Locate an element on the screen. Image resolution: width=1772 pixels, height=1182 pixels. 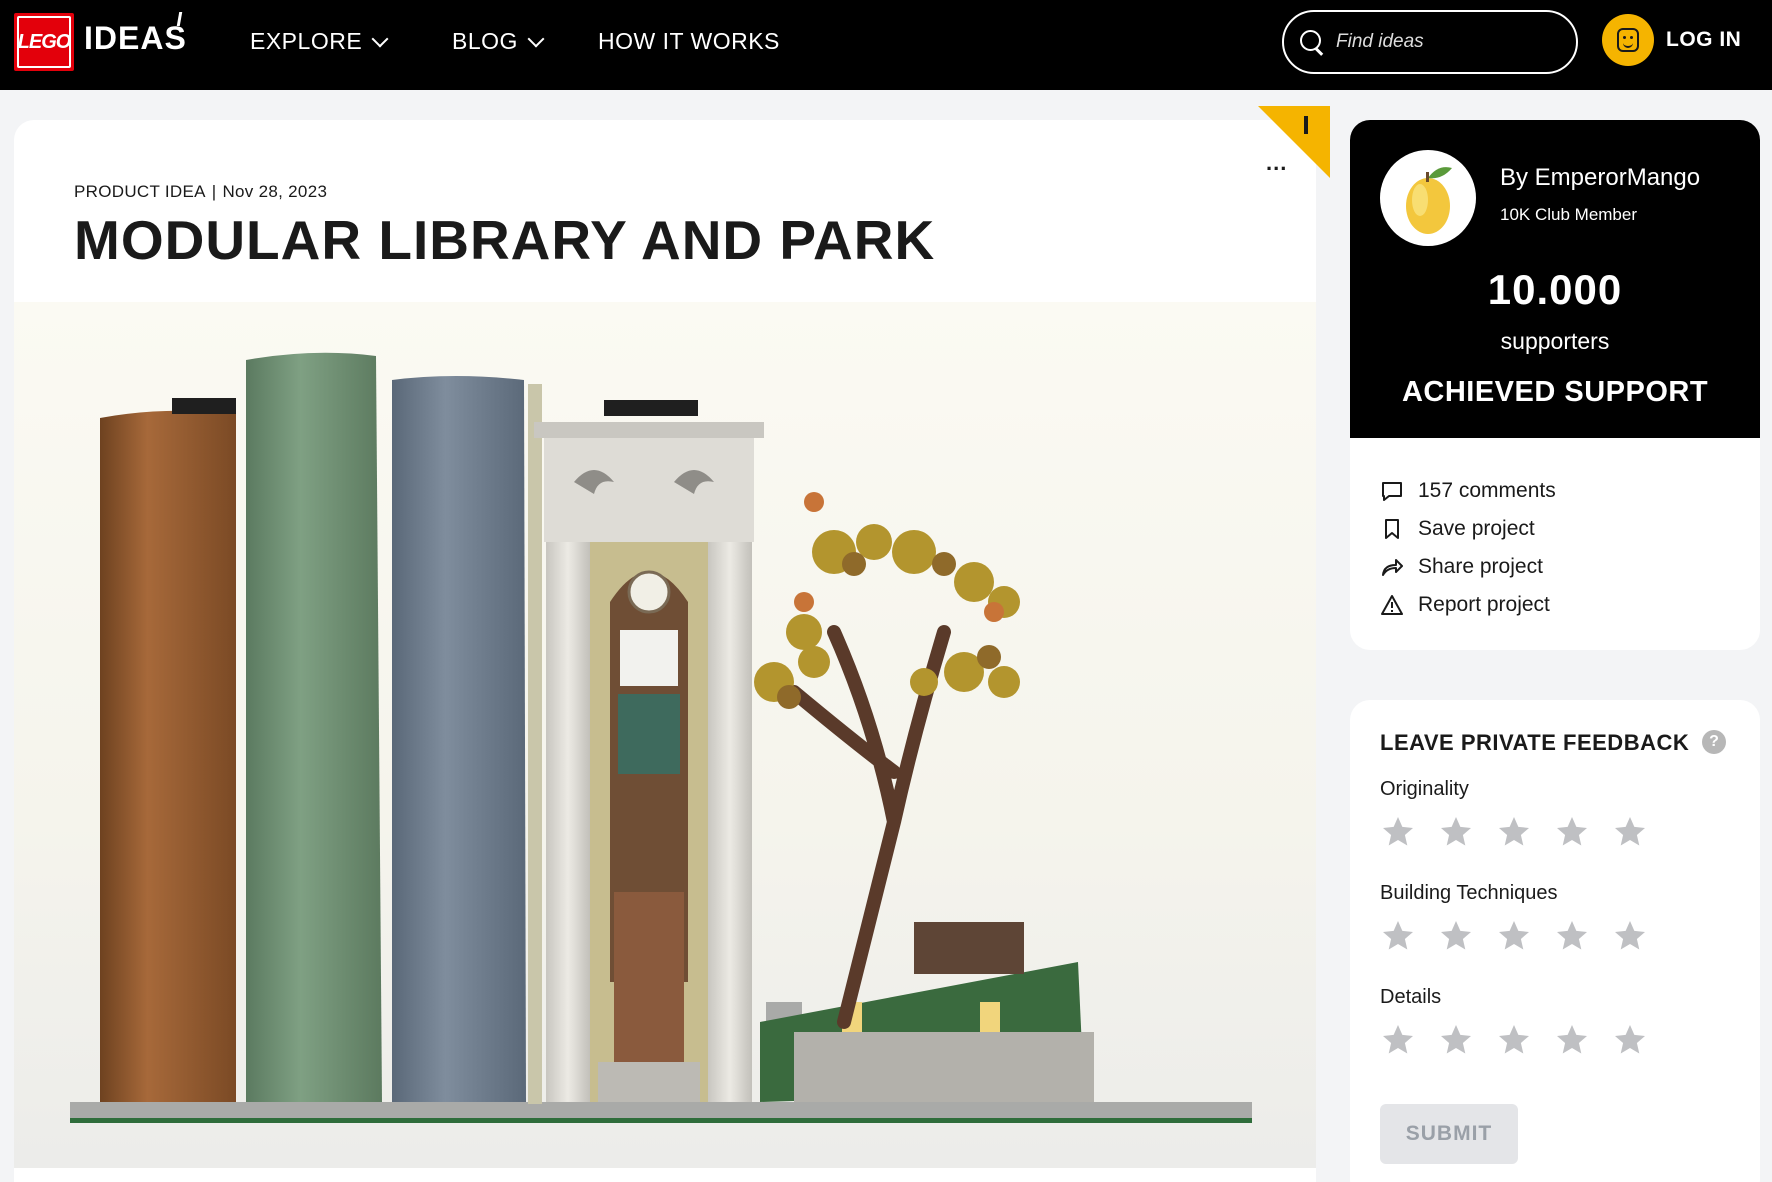
search-icon is located at coordinates (1312, 42).